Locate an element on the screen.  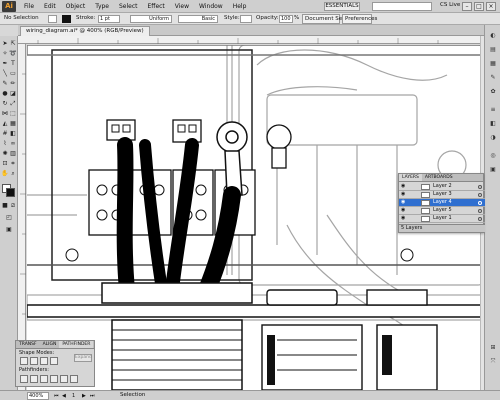
stroke-swatch is located at coordinates (66, 19).